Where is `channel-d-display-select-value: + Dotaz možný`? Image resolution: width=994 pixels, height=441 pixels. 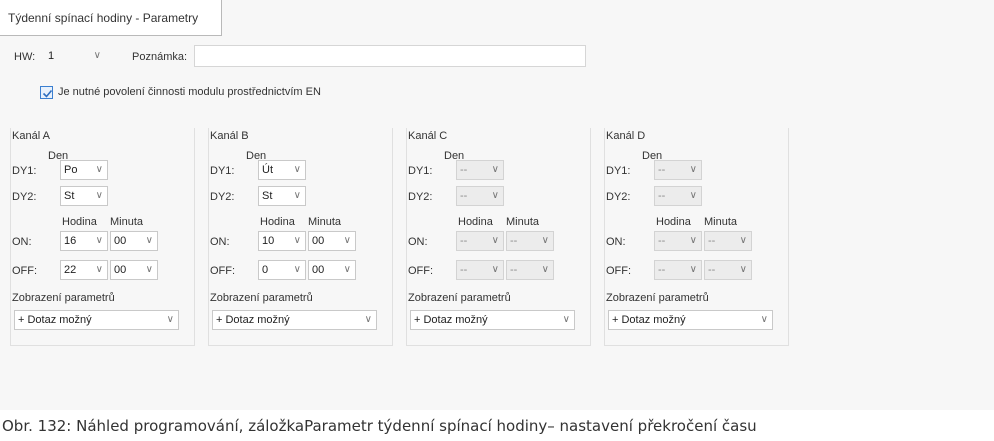
channel-d-display-select-value: + Dotaz možný is located at coordinates (649, 320).